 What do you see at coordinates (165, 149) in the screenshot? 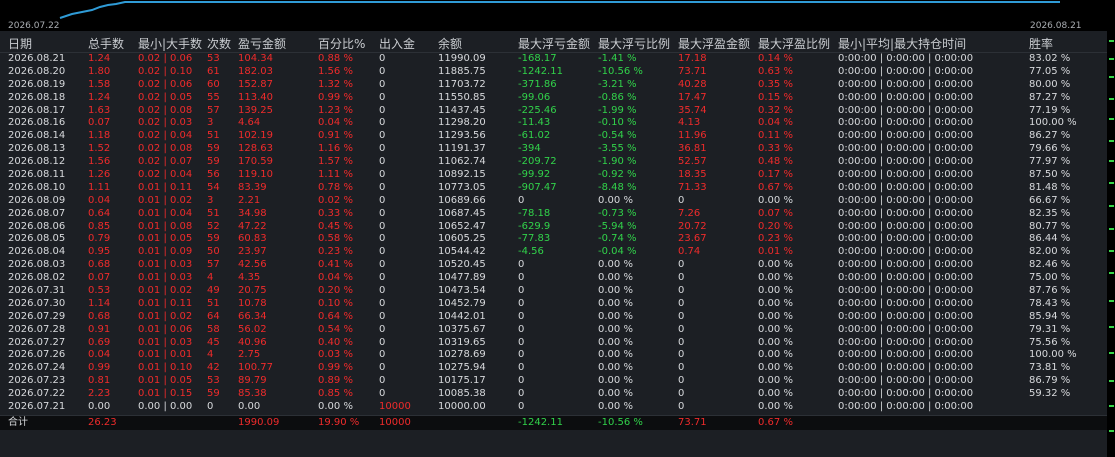
I see `cell-min-max-lots: 0.02 | 0.08` at bounding box center [165, 149].